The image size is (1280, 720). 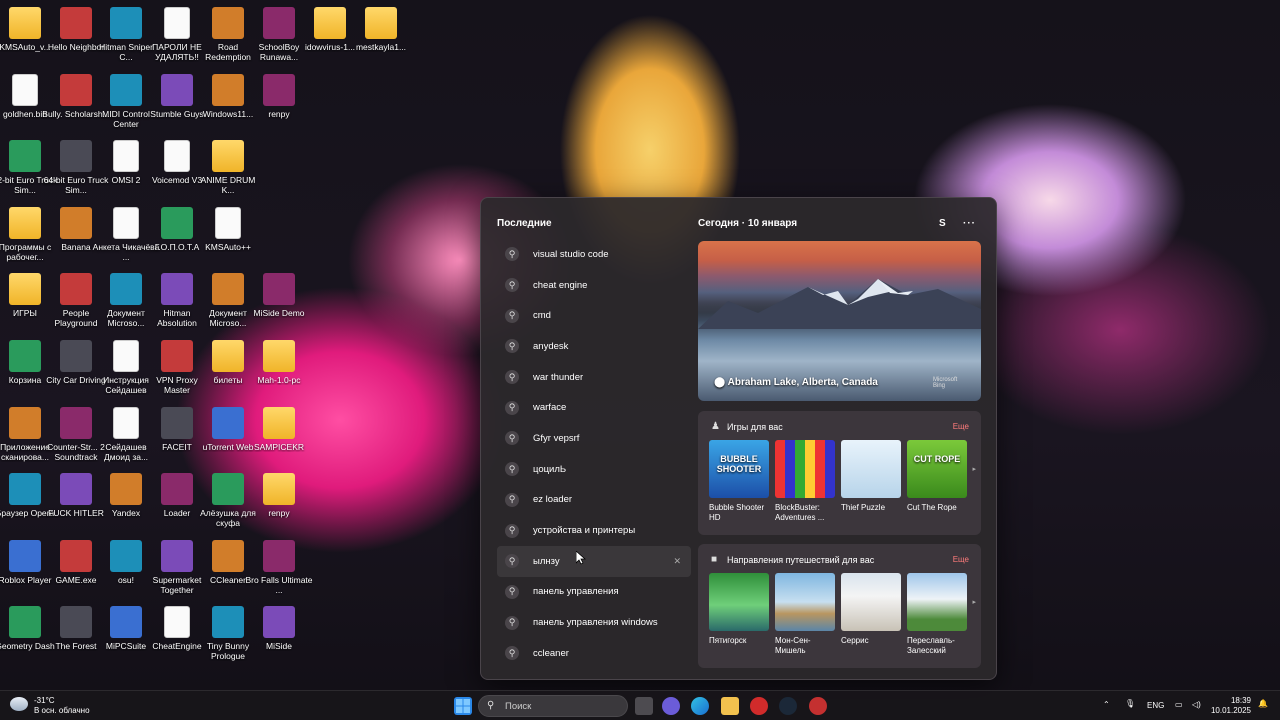 What do you see at coordinates (558, 377) in the screenshot?
I see `recent-search-text: war thunder` at bounding box center [558, 377].